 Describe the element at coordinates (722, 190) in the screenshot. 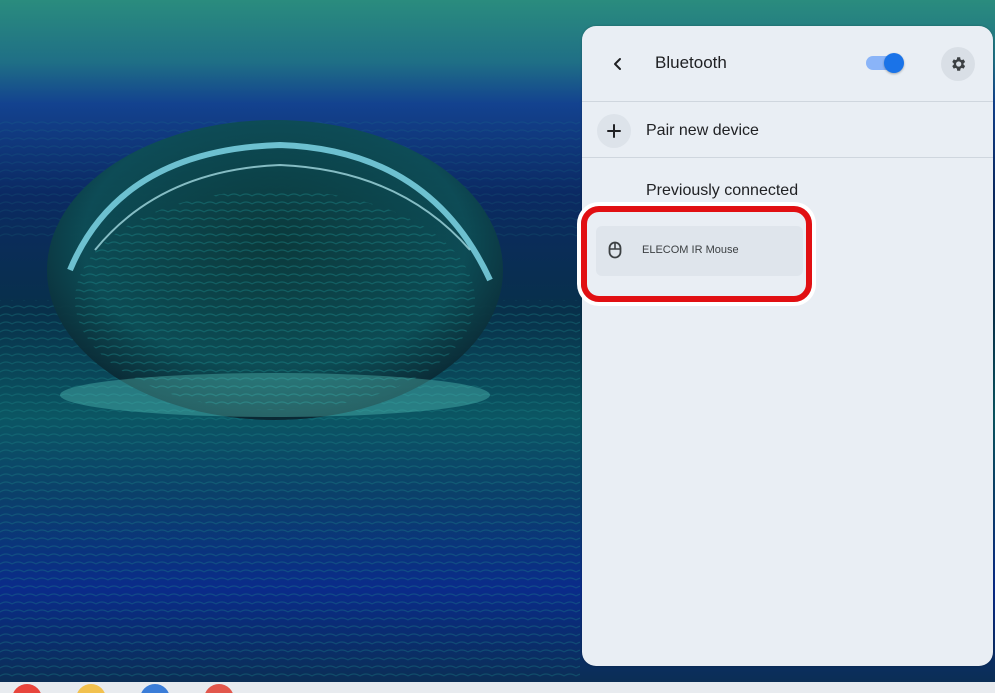

I see `previously-connected-heading: Previously connected` at that location.